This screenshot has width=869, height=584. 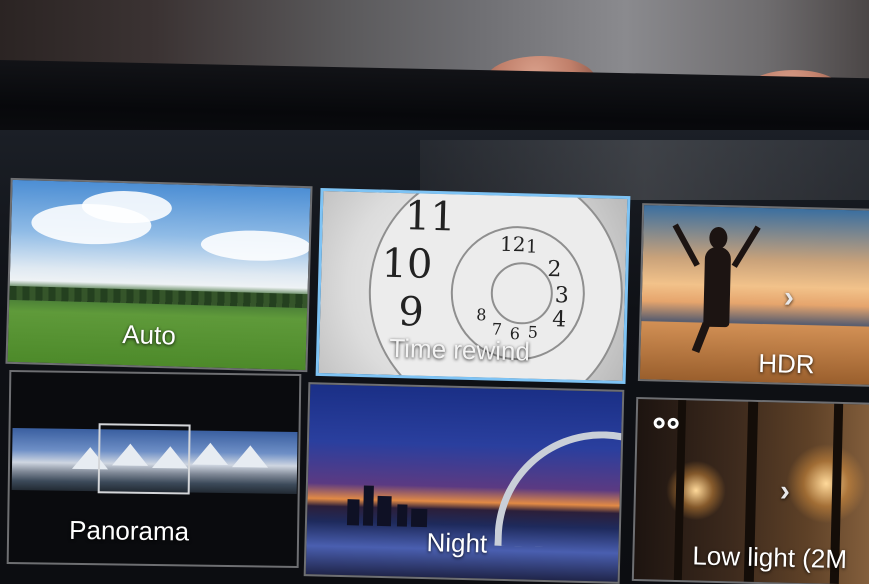 What do you see at coordinates (159, 275) in the screenshot?
I see `mode-tile-auto: Auto` at bounding box center [159, 275].